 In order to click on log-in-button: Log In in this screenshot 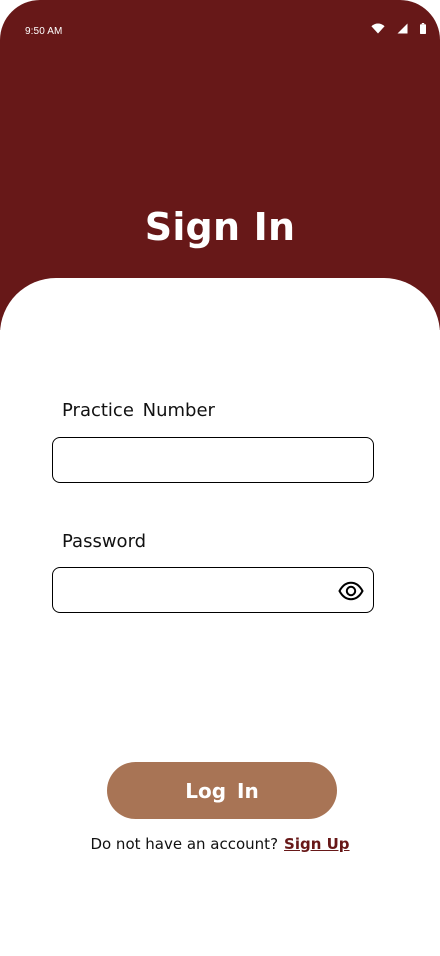, I will do `click(222, 790)`.